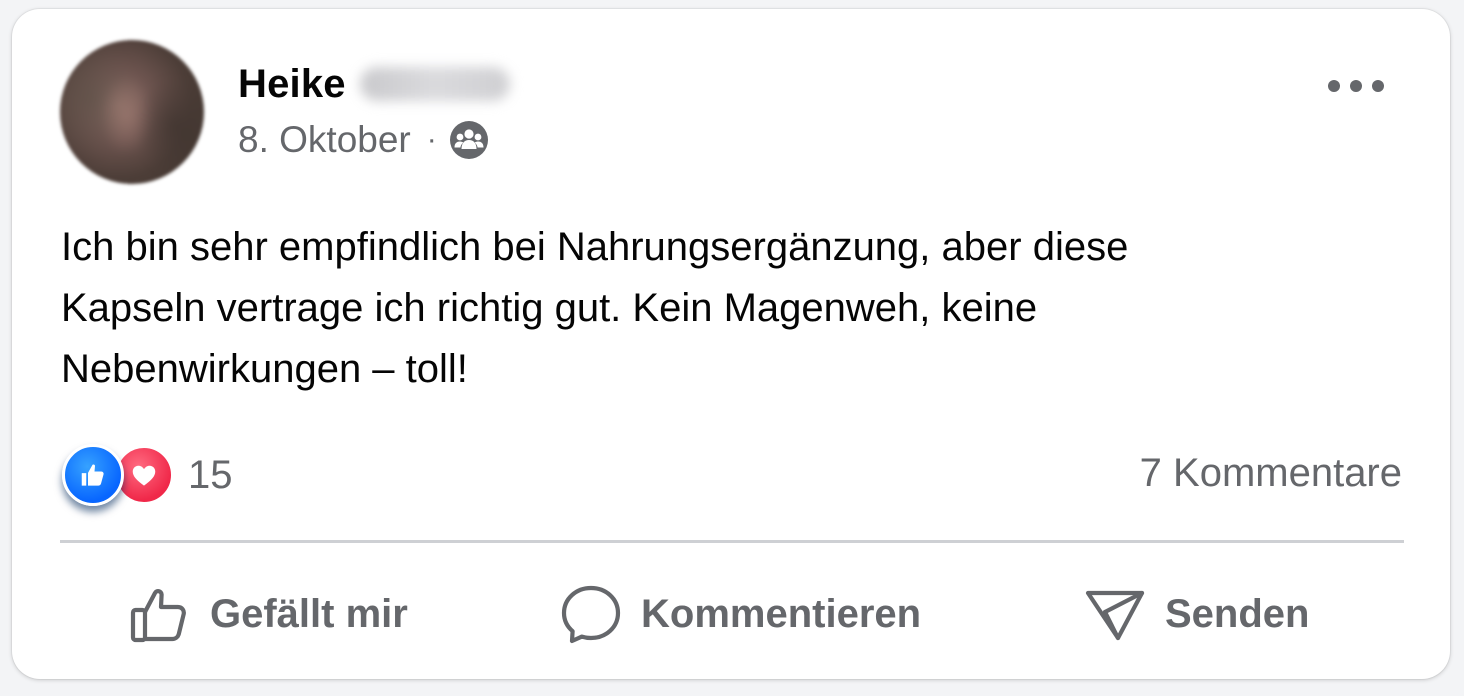  I want to click on author-surname-redacted, so click(434, 84).